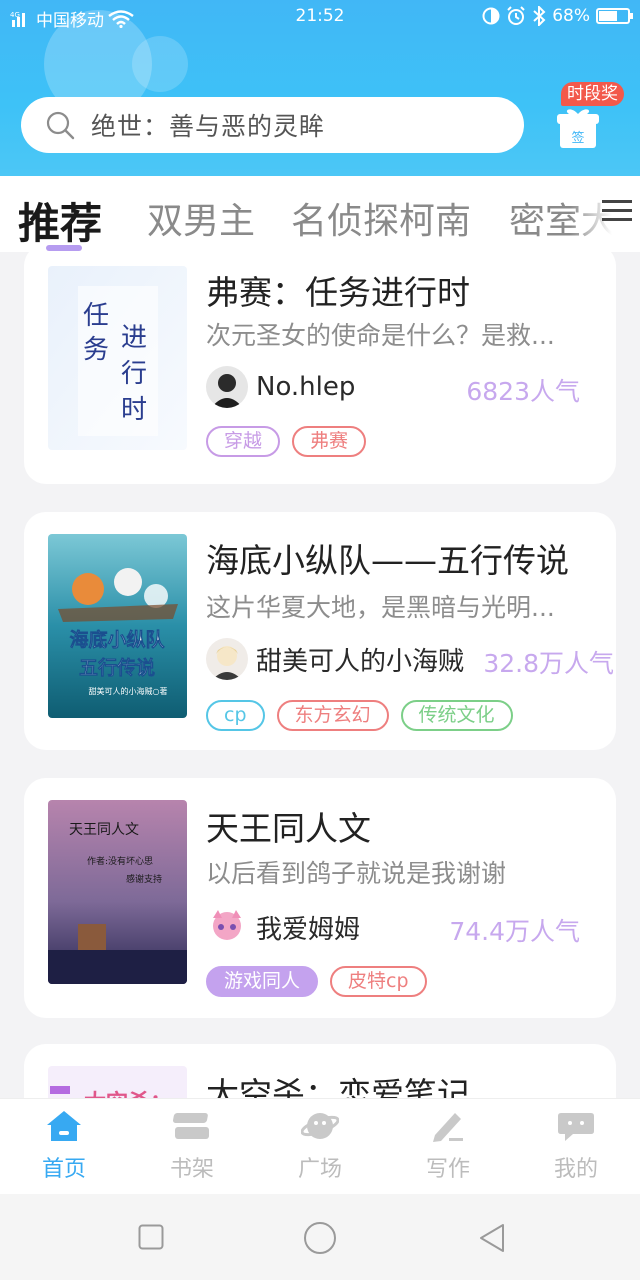  What do you see at coordinates (320, 1071) in the screenshot?
I see `book-card: 太空杀： 太空杀：恋爱笔记` at bounding box center [320, 1071].